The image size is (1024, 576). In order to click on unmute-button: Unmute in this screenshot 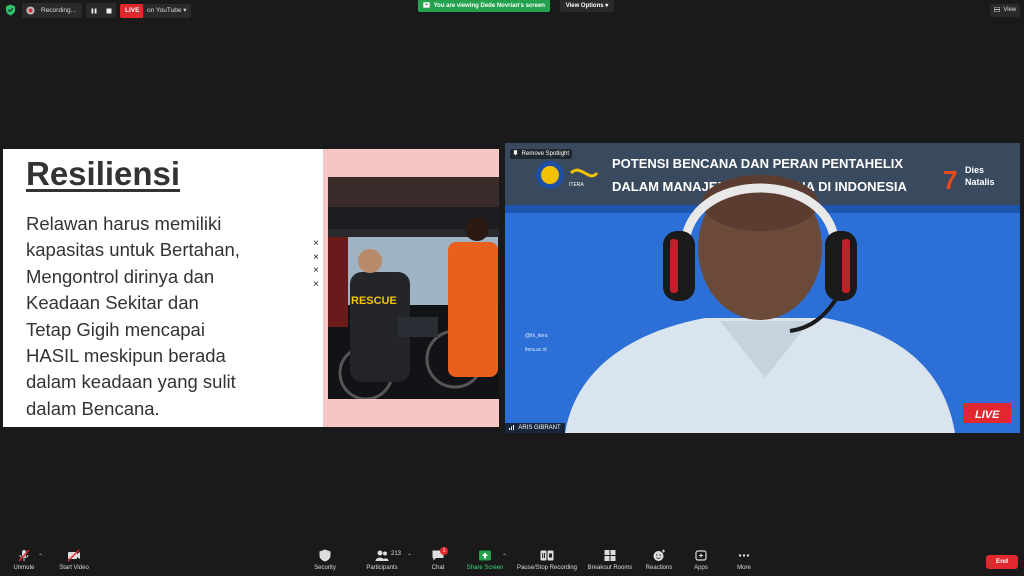, I will do `click(24, 559)`.